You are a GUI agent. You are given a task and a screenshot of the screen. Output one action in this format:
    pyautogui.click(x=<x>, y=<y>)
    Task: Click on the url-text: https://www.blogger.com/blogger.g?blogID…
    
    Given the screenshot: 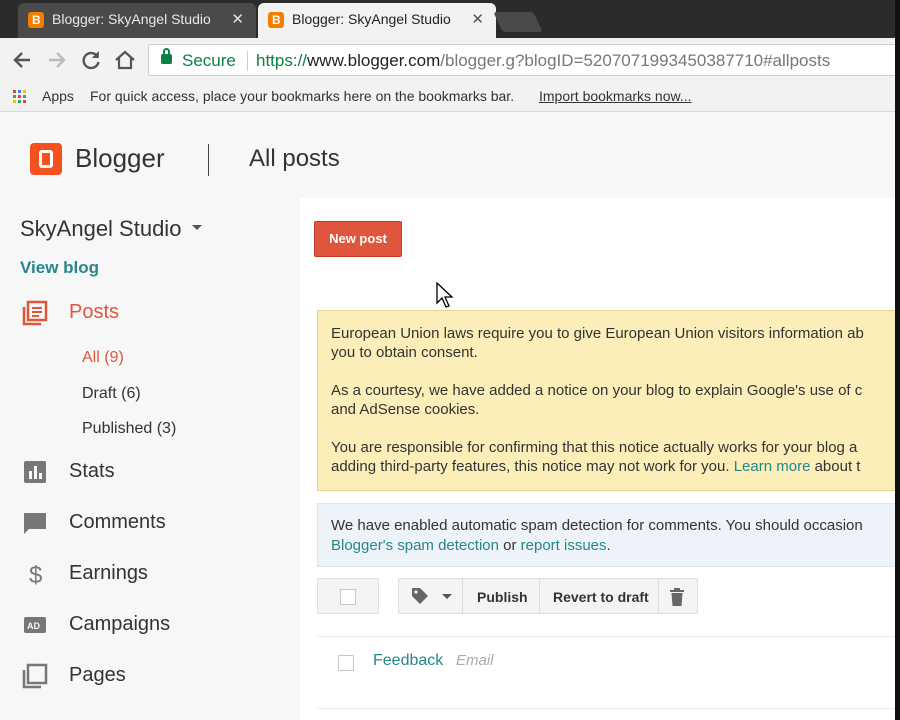 What is the action you would take?
    pyautogui.click(x=543, y=61)
    